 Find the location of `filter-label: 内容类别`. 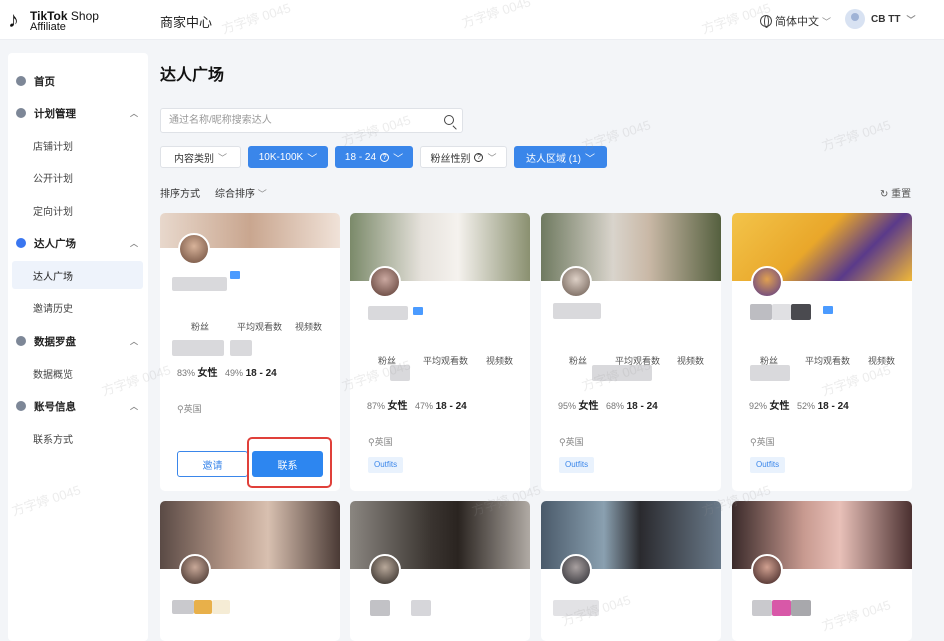

filter-label: 内容类别 is located at coordinates (193, 159).